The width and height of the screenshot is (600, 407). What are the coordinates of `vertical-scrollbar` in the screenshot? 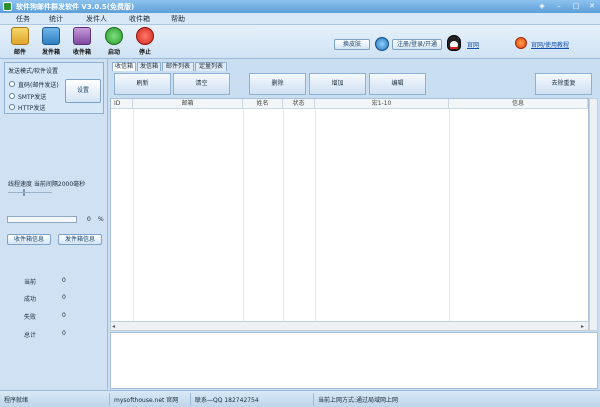 It's located at (593, 214).